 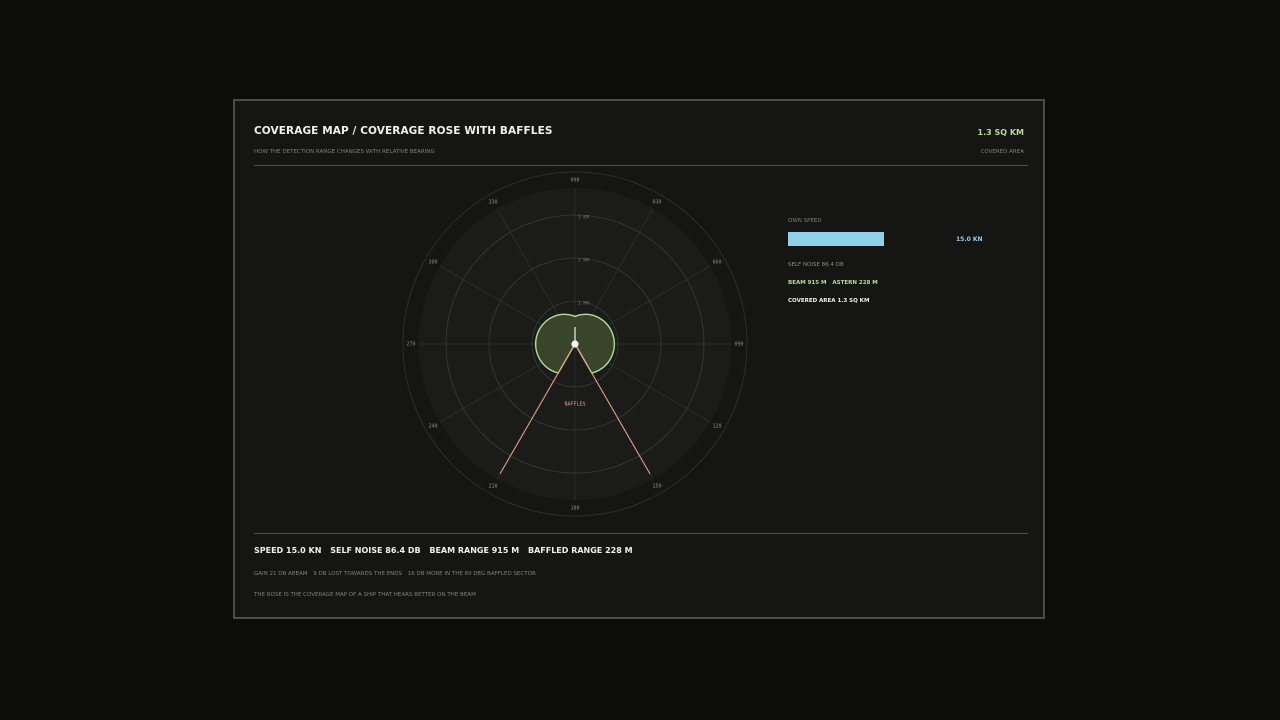 I want to click on own-speed-bar-row: 15.0 KN, so click(x=908, y=239).